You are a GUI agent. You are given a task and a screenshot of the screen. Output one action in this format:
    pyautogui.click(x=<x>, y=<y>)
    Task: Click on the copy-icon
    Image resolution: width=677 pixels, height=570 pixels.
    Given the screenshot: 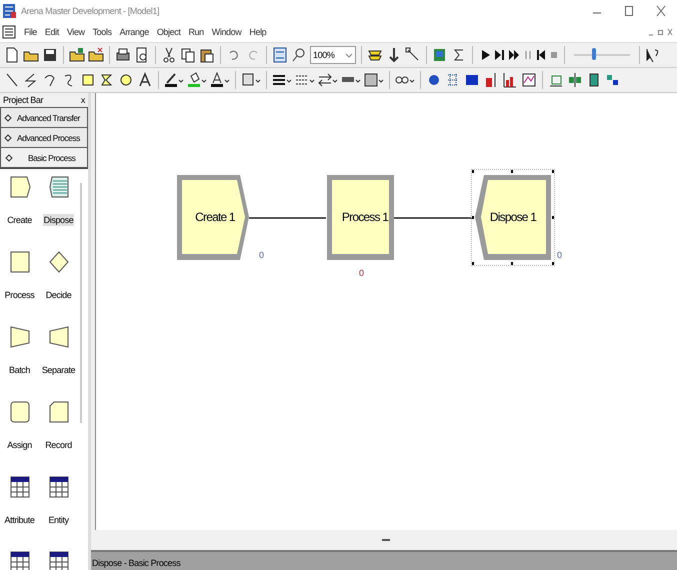 What is the action you would take?
    pyautogui.click(x=188, y=55)
    